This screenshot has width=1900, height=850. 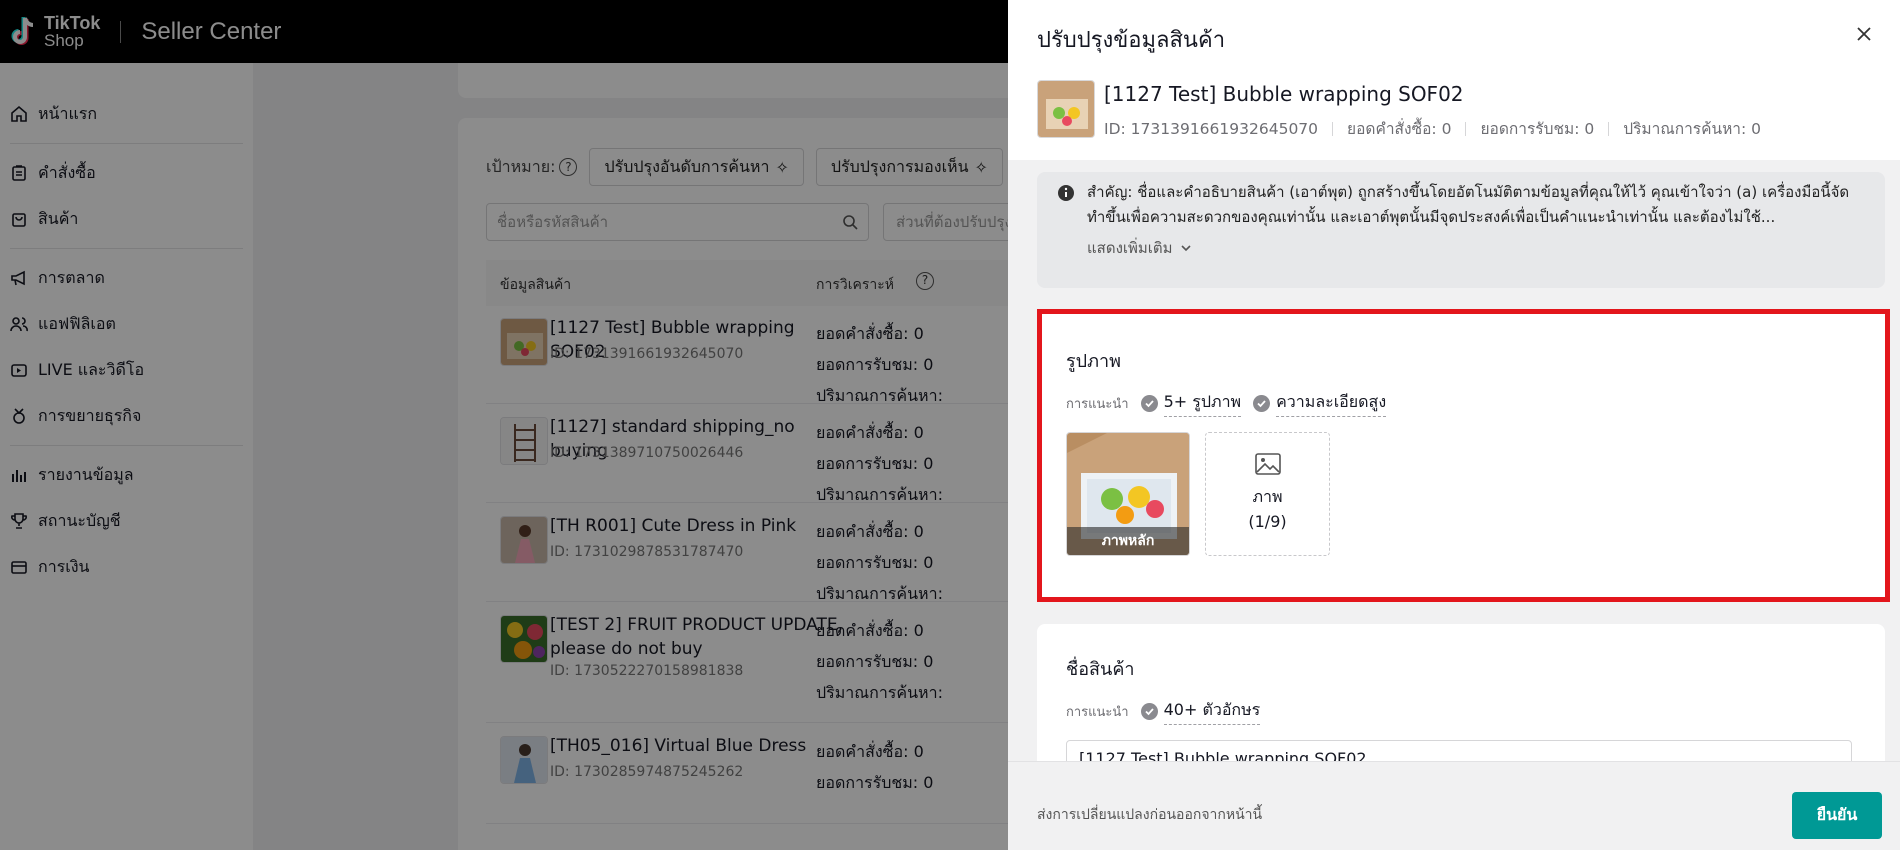 I want to click on show-more-link: แสดงเพิ่มเติม, so click(x=1140, y=248).